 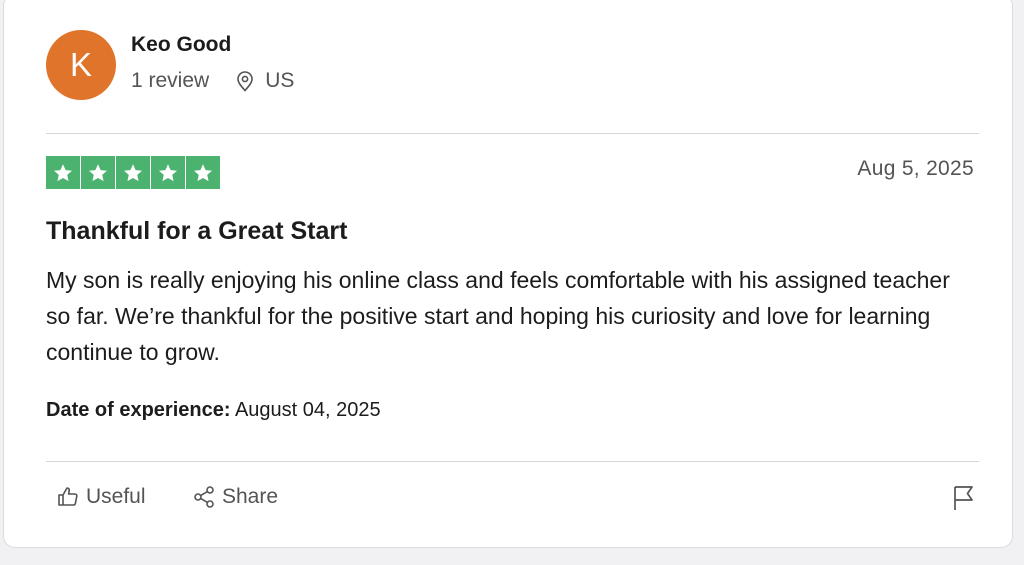 What do you see at coordinates (915, 168) in the screenshot?
I see `review-date: Aug 5, 2025` at bounding box center [915, 168].